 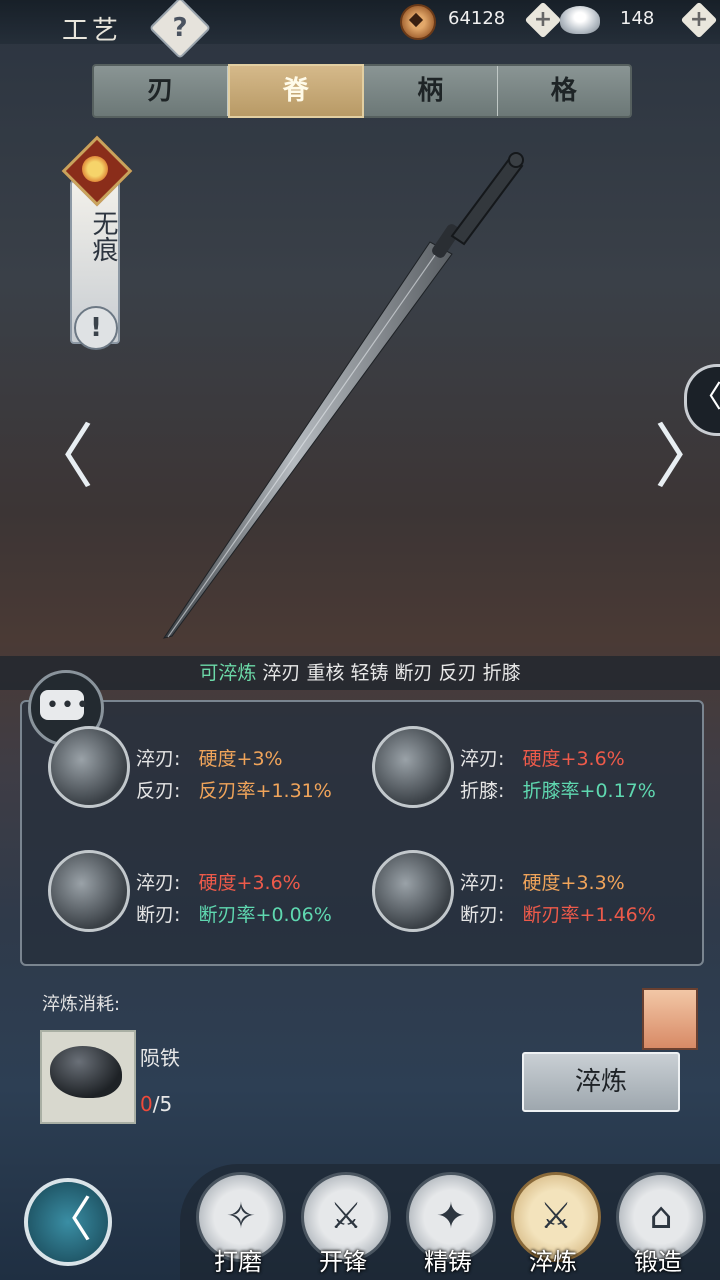 I want to click on copper-amount: 64128, so click(x=477, y=18).